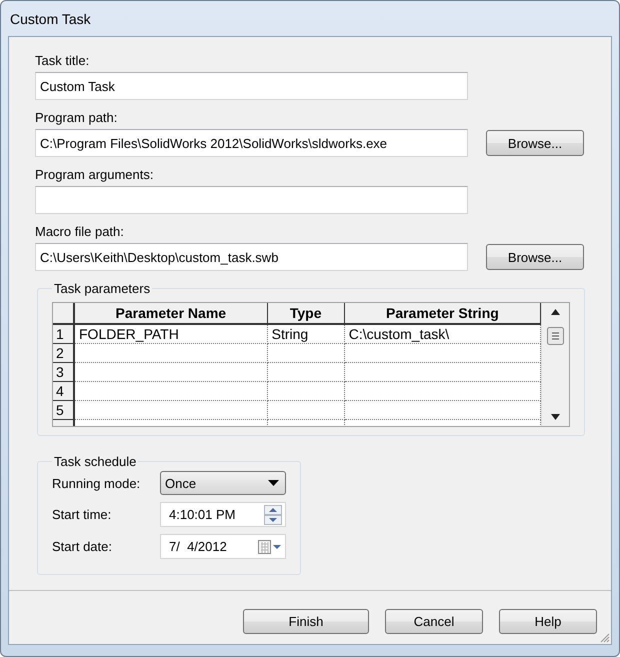  I want to click on time-field: 4:10:01 PM, so click(223, 514).